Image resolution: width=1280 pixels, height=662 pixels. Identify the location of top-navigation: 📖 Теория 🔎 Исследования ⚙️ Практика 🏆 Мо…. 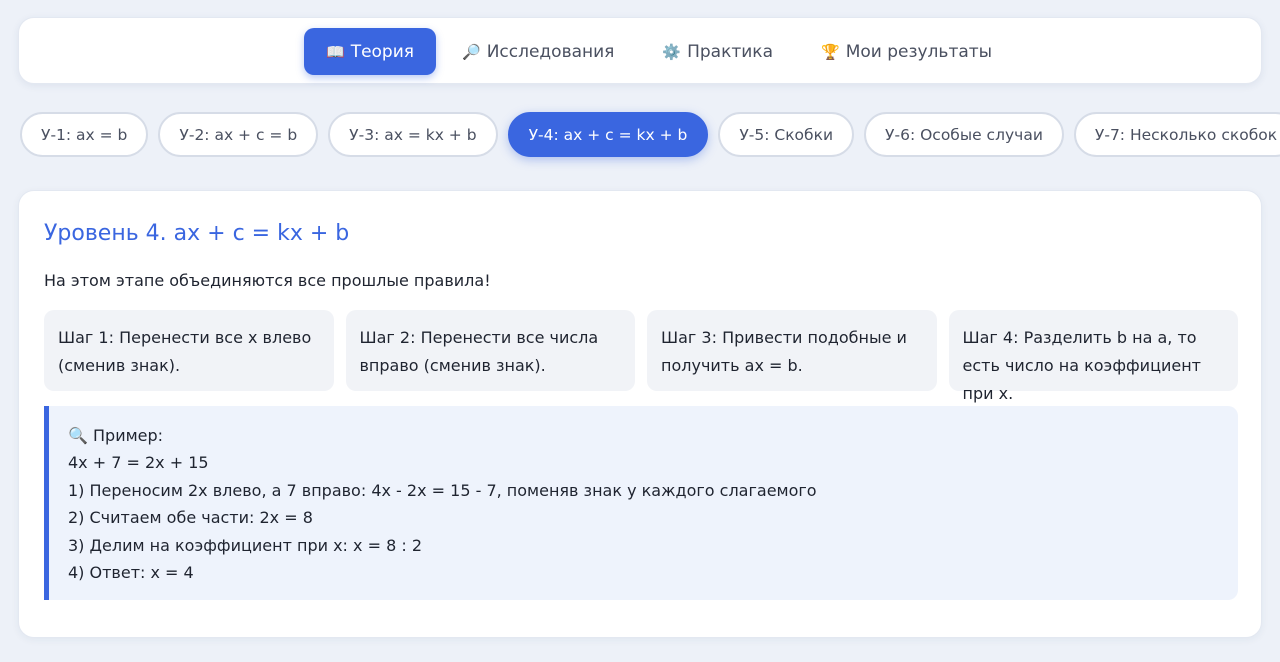
(640, 50).